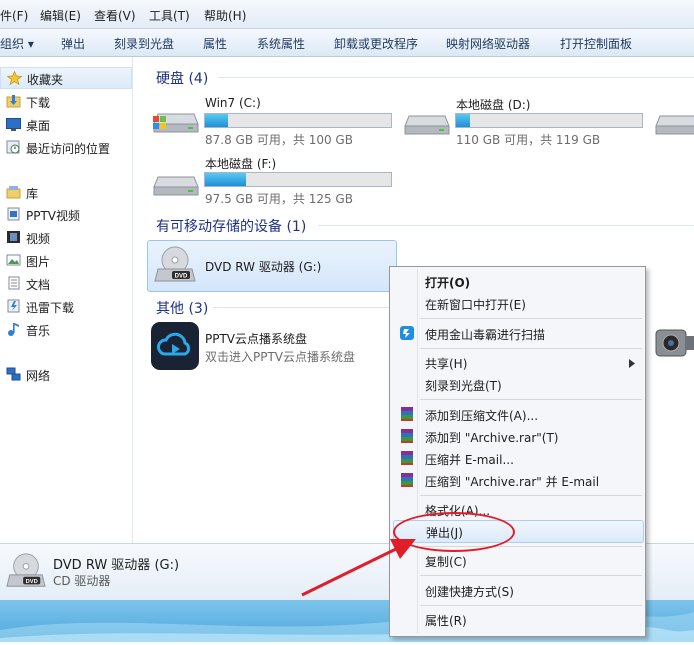 Image resolution: width=694 pixels, height=645 pixels. Describe the element at coordinates (517, 333) in the screenshot. I see `menu-item-antivirus-scan: 使用金山毒霸进行扫描` at that location.